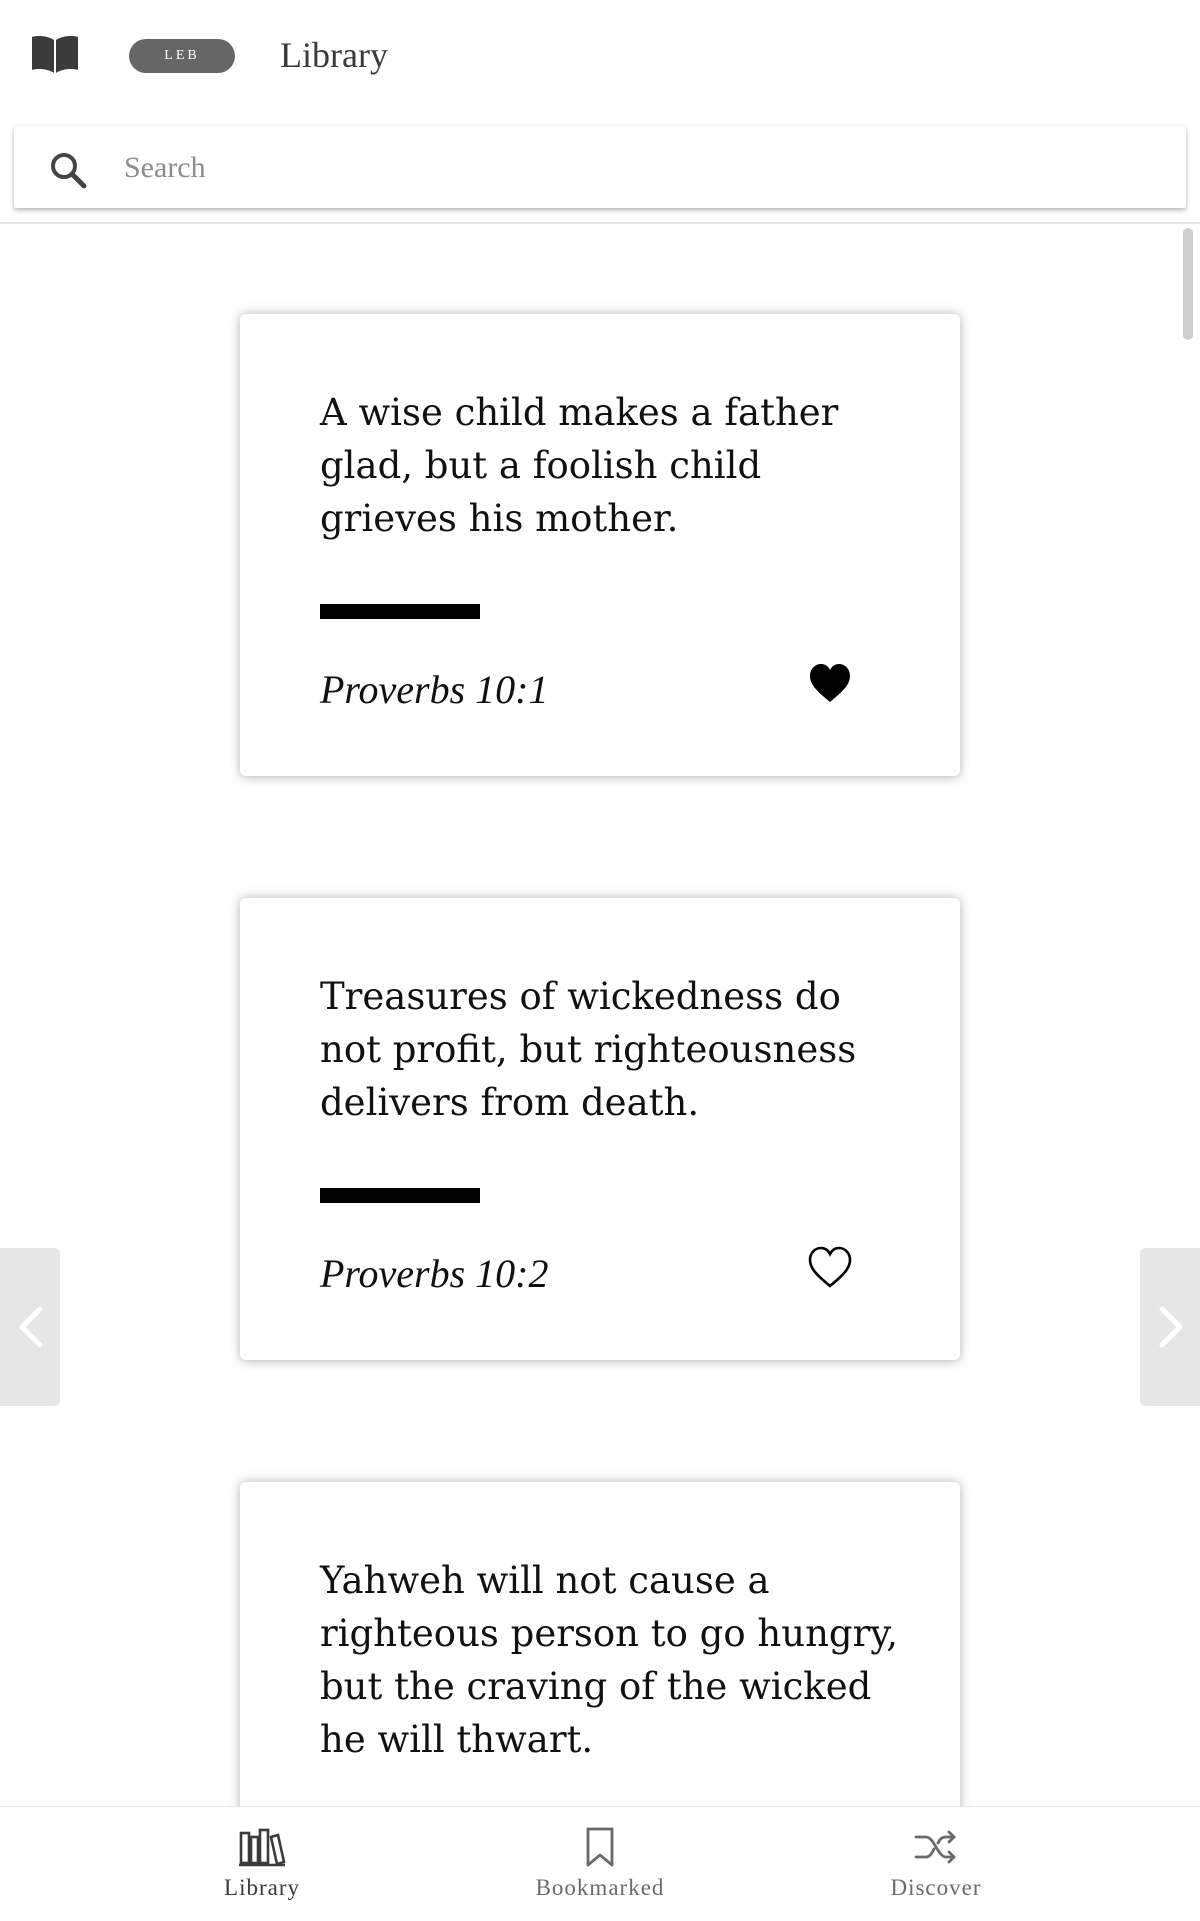 The image size is (1200, 1921). I want to click on next-page-button, so click(1170, 1327).